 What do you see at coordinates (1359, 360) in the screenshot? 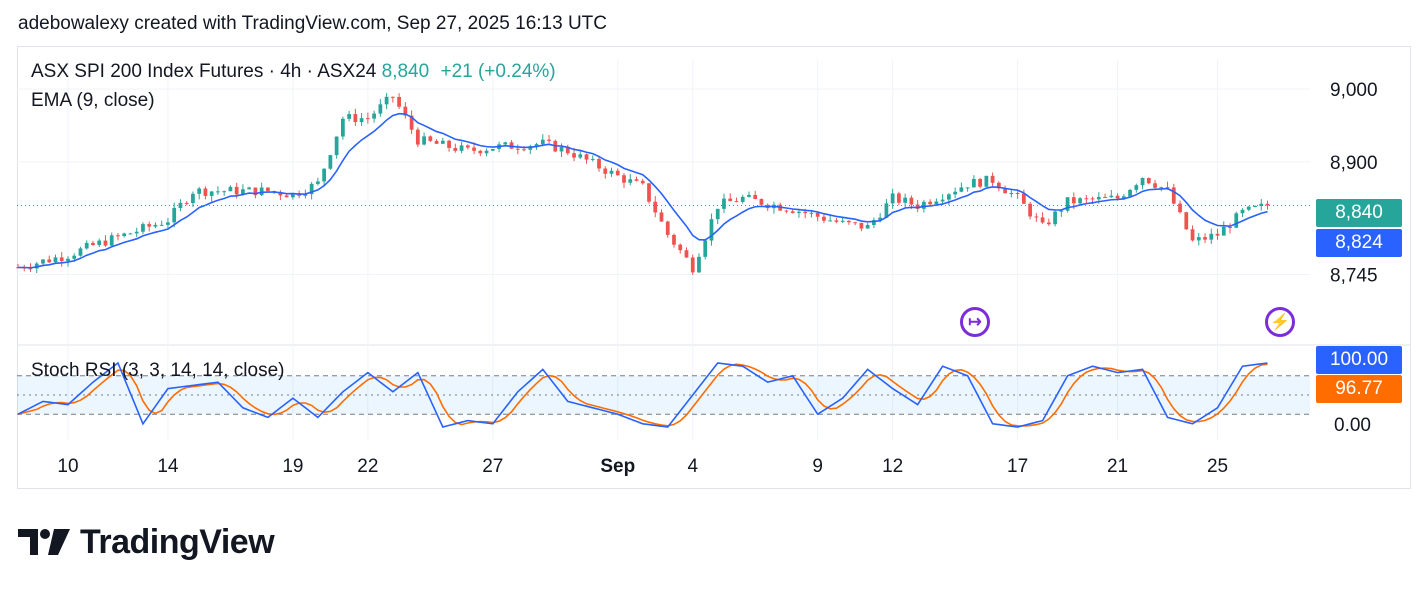
I see `stoch-k-badge: 100.00` at bounding box center [1359, 360].